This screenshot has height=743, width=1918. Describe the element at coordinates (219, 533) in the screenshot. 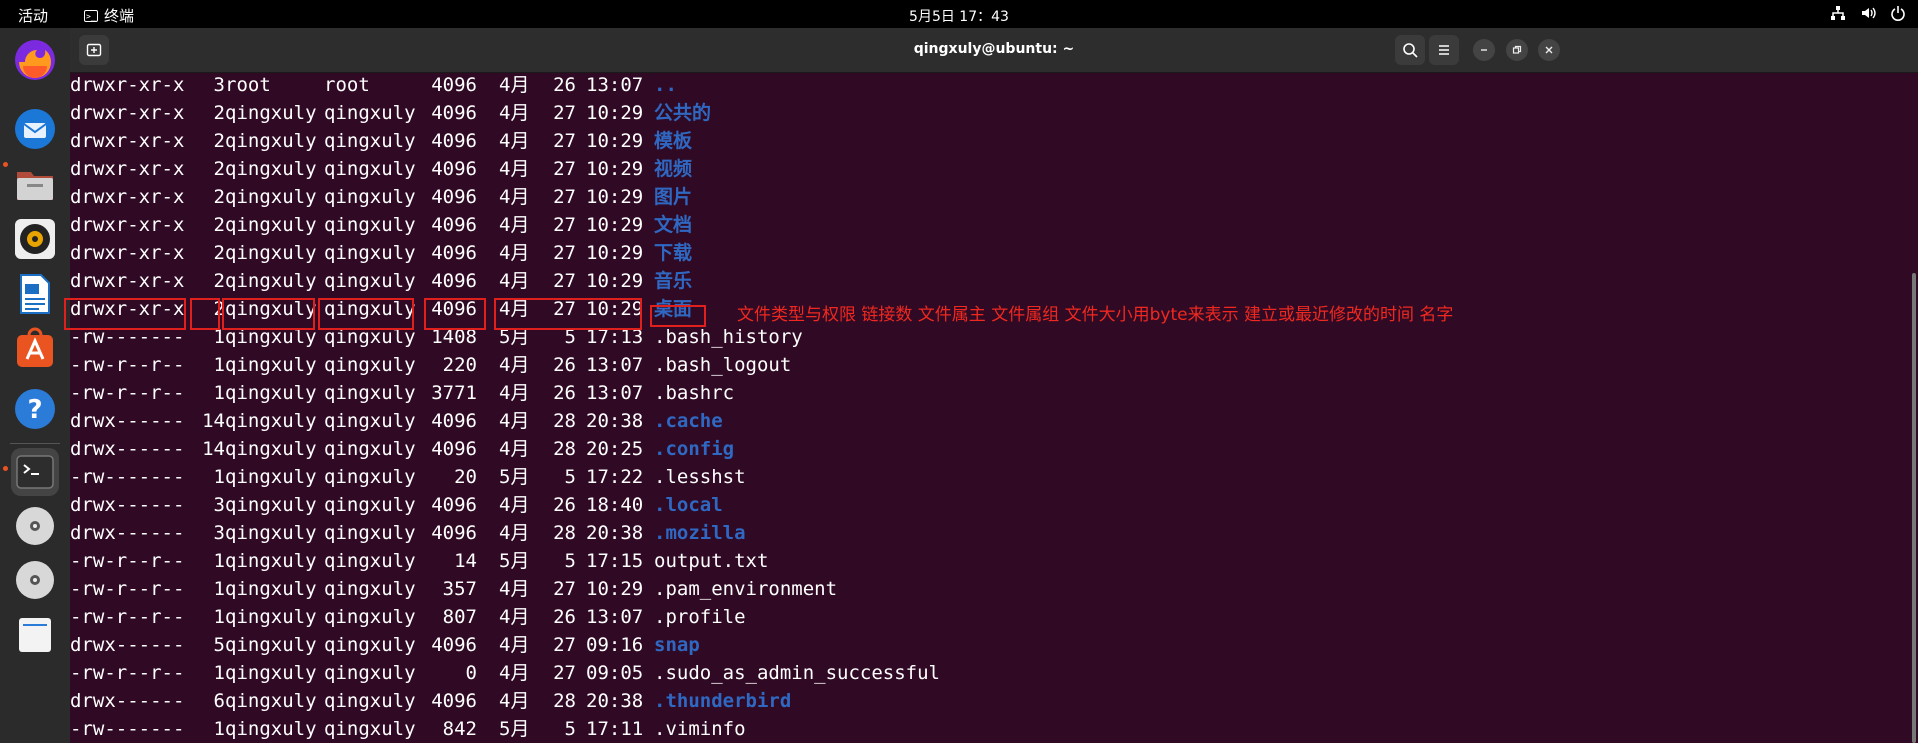

I see `cell-links: 3` at that location.